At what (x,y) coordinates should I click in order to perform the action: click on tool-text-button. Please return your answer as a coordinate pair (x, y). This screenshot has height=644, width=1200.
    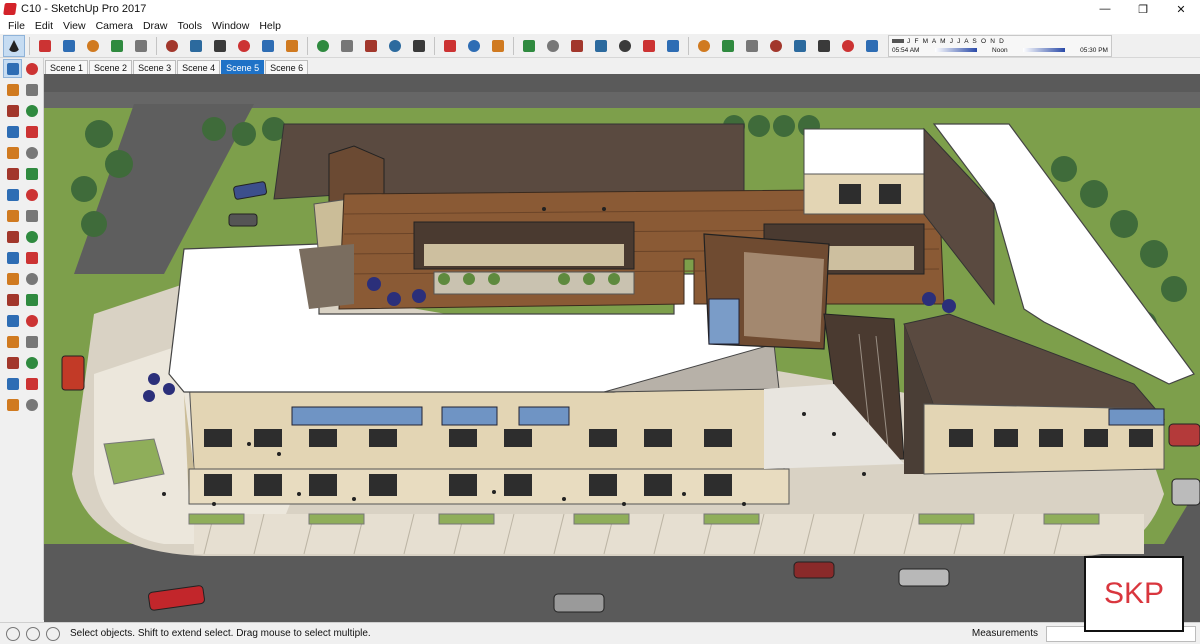
    Looking at the image, I should click on (31, 257).